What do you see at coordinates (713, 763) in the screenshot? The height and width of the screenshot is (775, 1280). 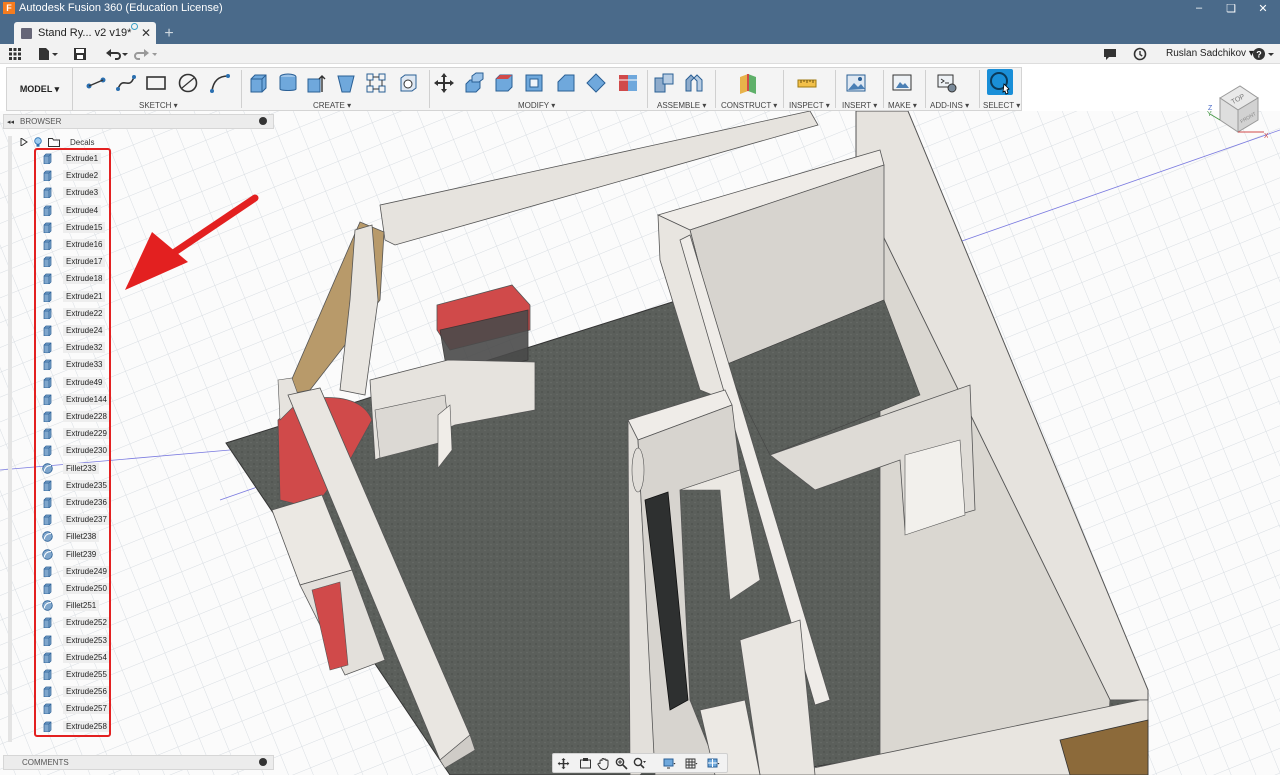 I see `viewports-icon` at bounding box center [713, 763].